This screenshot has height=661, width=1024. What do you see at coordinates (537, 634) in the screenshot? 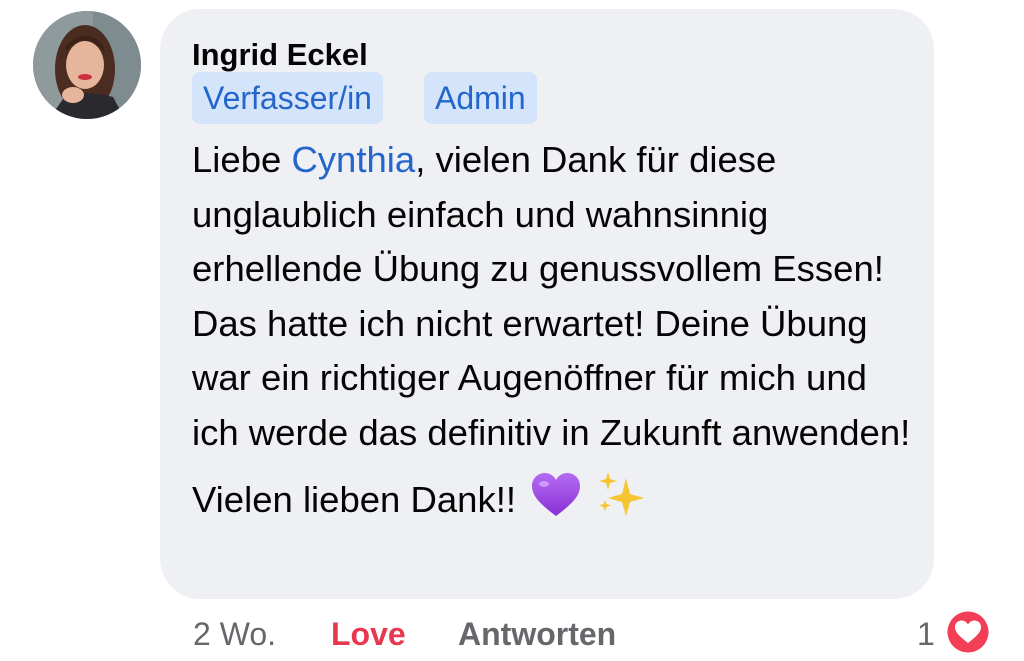
I see `reply-button: Antworten` at bounding box center [537, 634].